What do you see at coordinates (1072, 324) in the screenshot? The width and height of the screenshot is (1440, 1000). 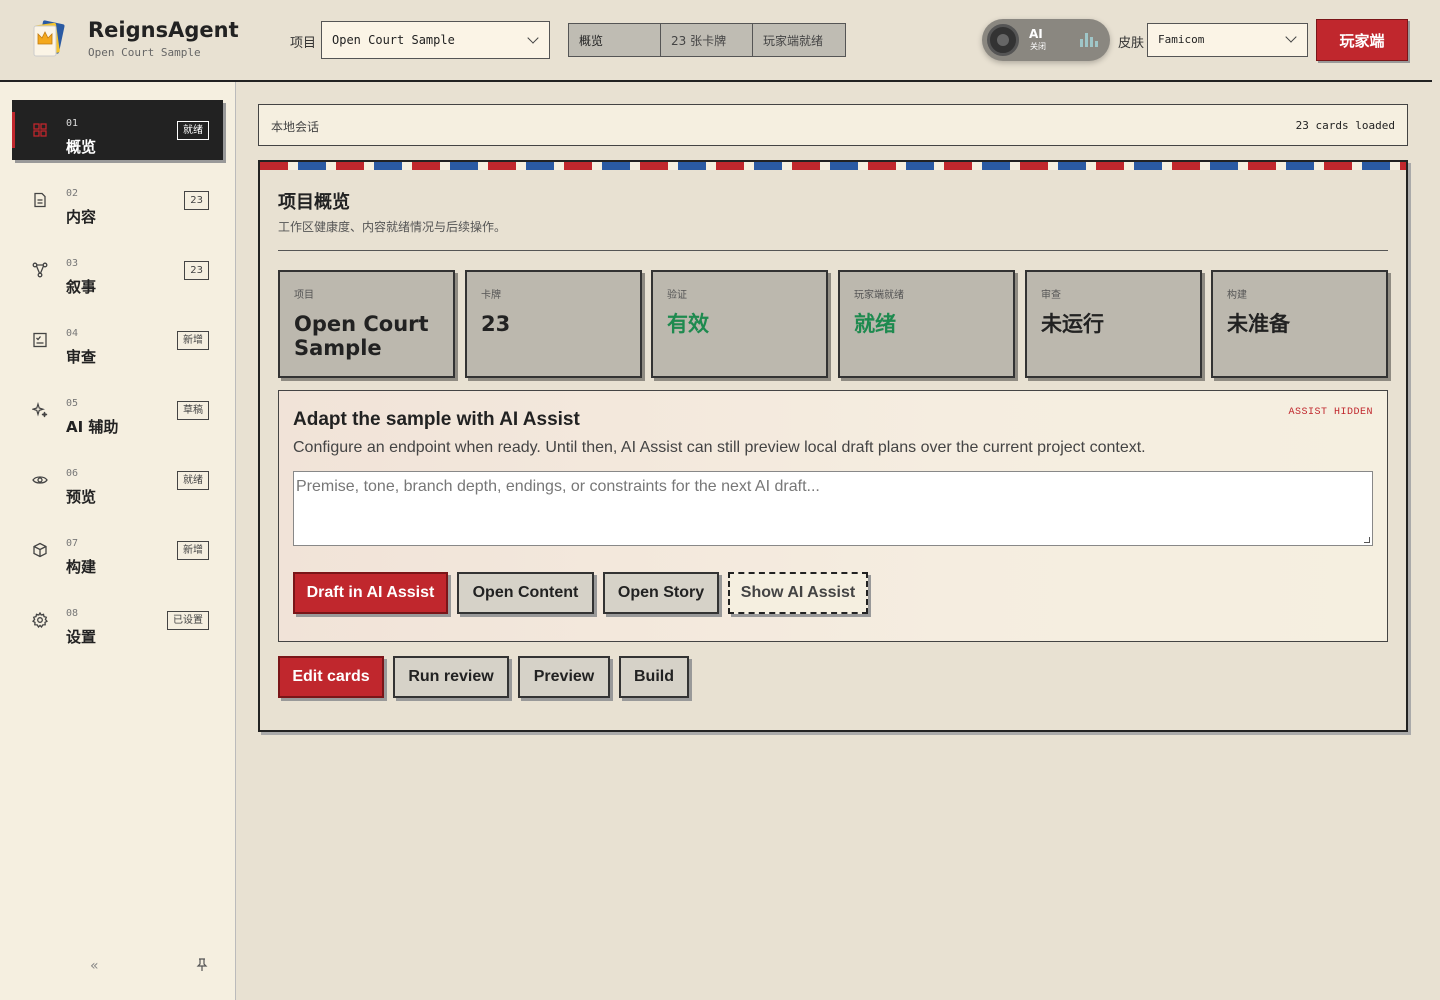 I see `stat-value: 未运行` at bounding box center [1072, 324].